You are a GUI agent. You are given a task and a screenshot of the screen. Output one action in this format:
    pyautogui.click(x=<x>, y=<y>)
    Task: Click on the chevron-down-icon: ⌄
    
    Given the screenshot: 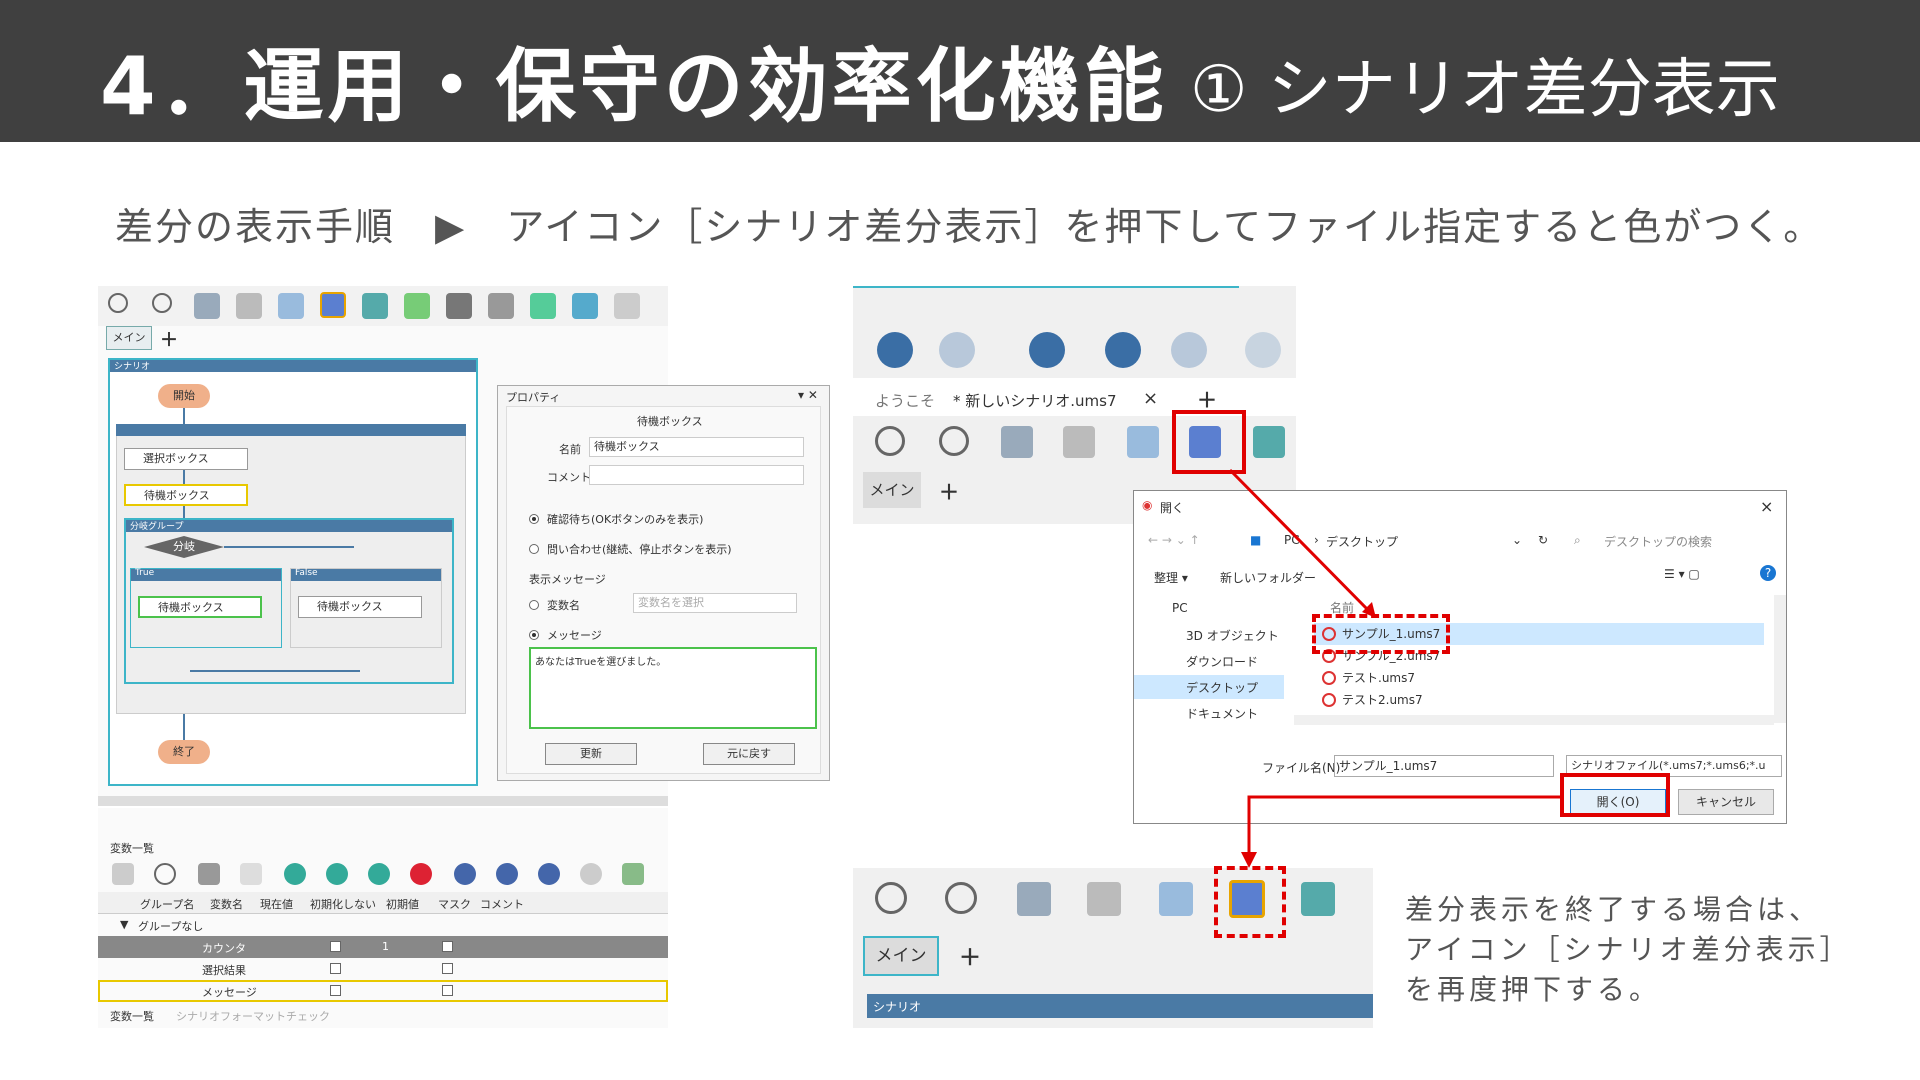 What is the action you would take?
    pyautogui.click(x=1517, y=540)
    